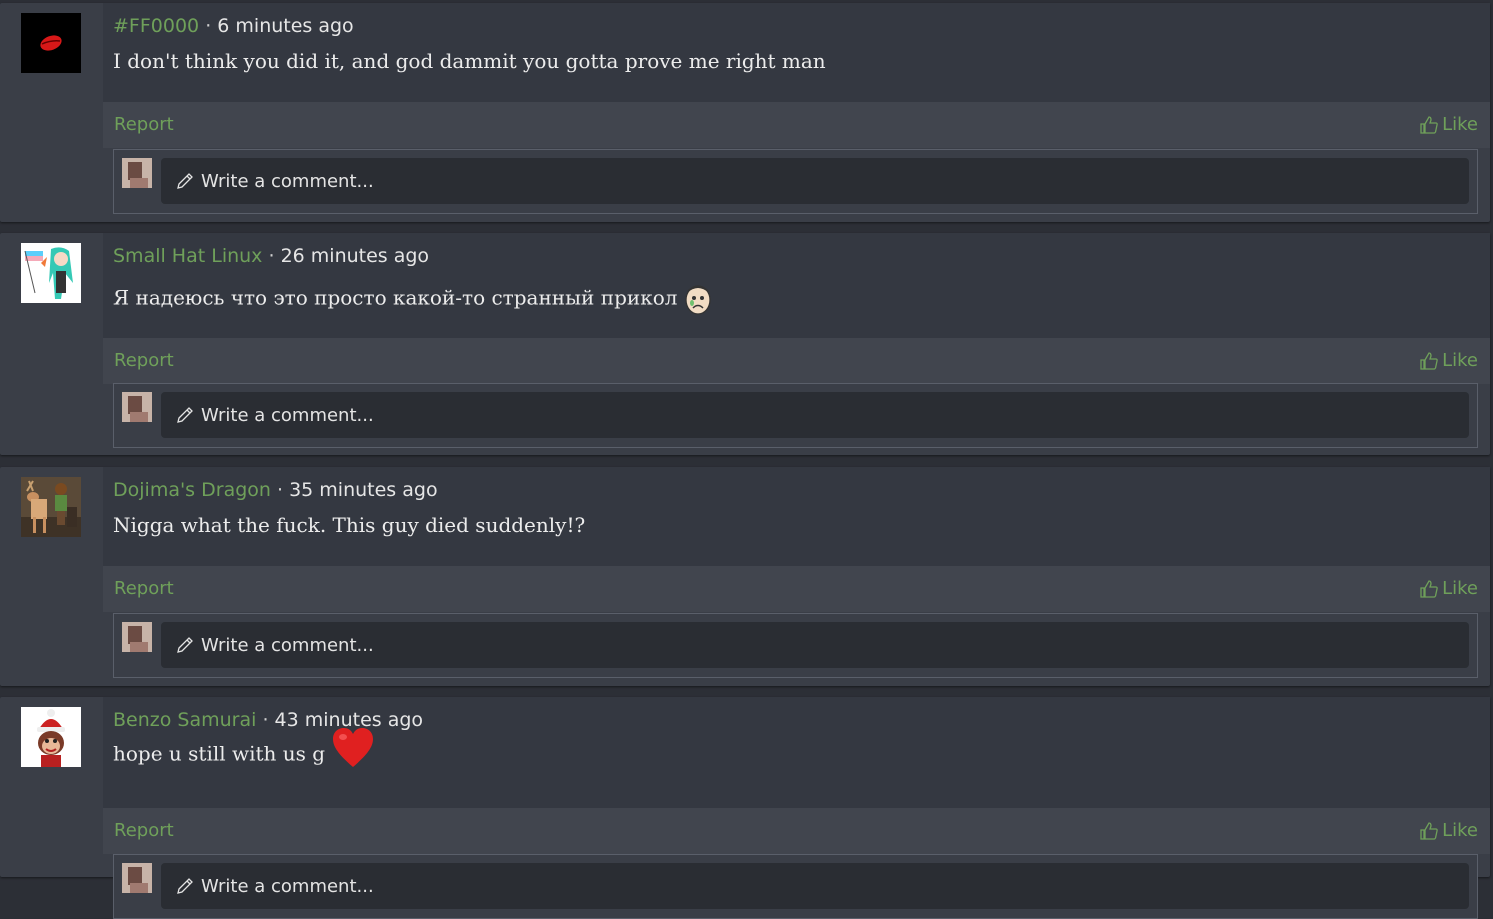 This screenshot has width=1493, height=919. What do you see at coordinates (219, 753) in the screenshot?
I see `comment-text: hope u still with us g` at bounding box center [219, 753].